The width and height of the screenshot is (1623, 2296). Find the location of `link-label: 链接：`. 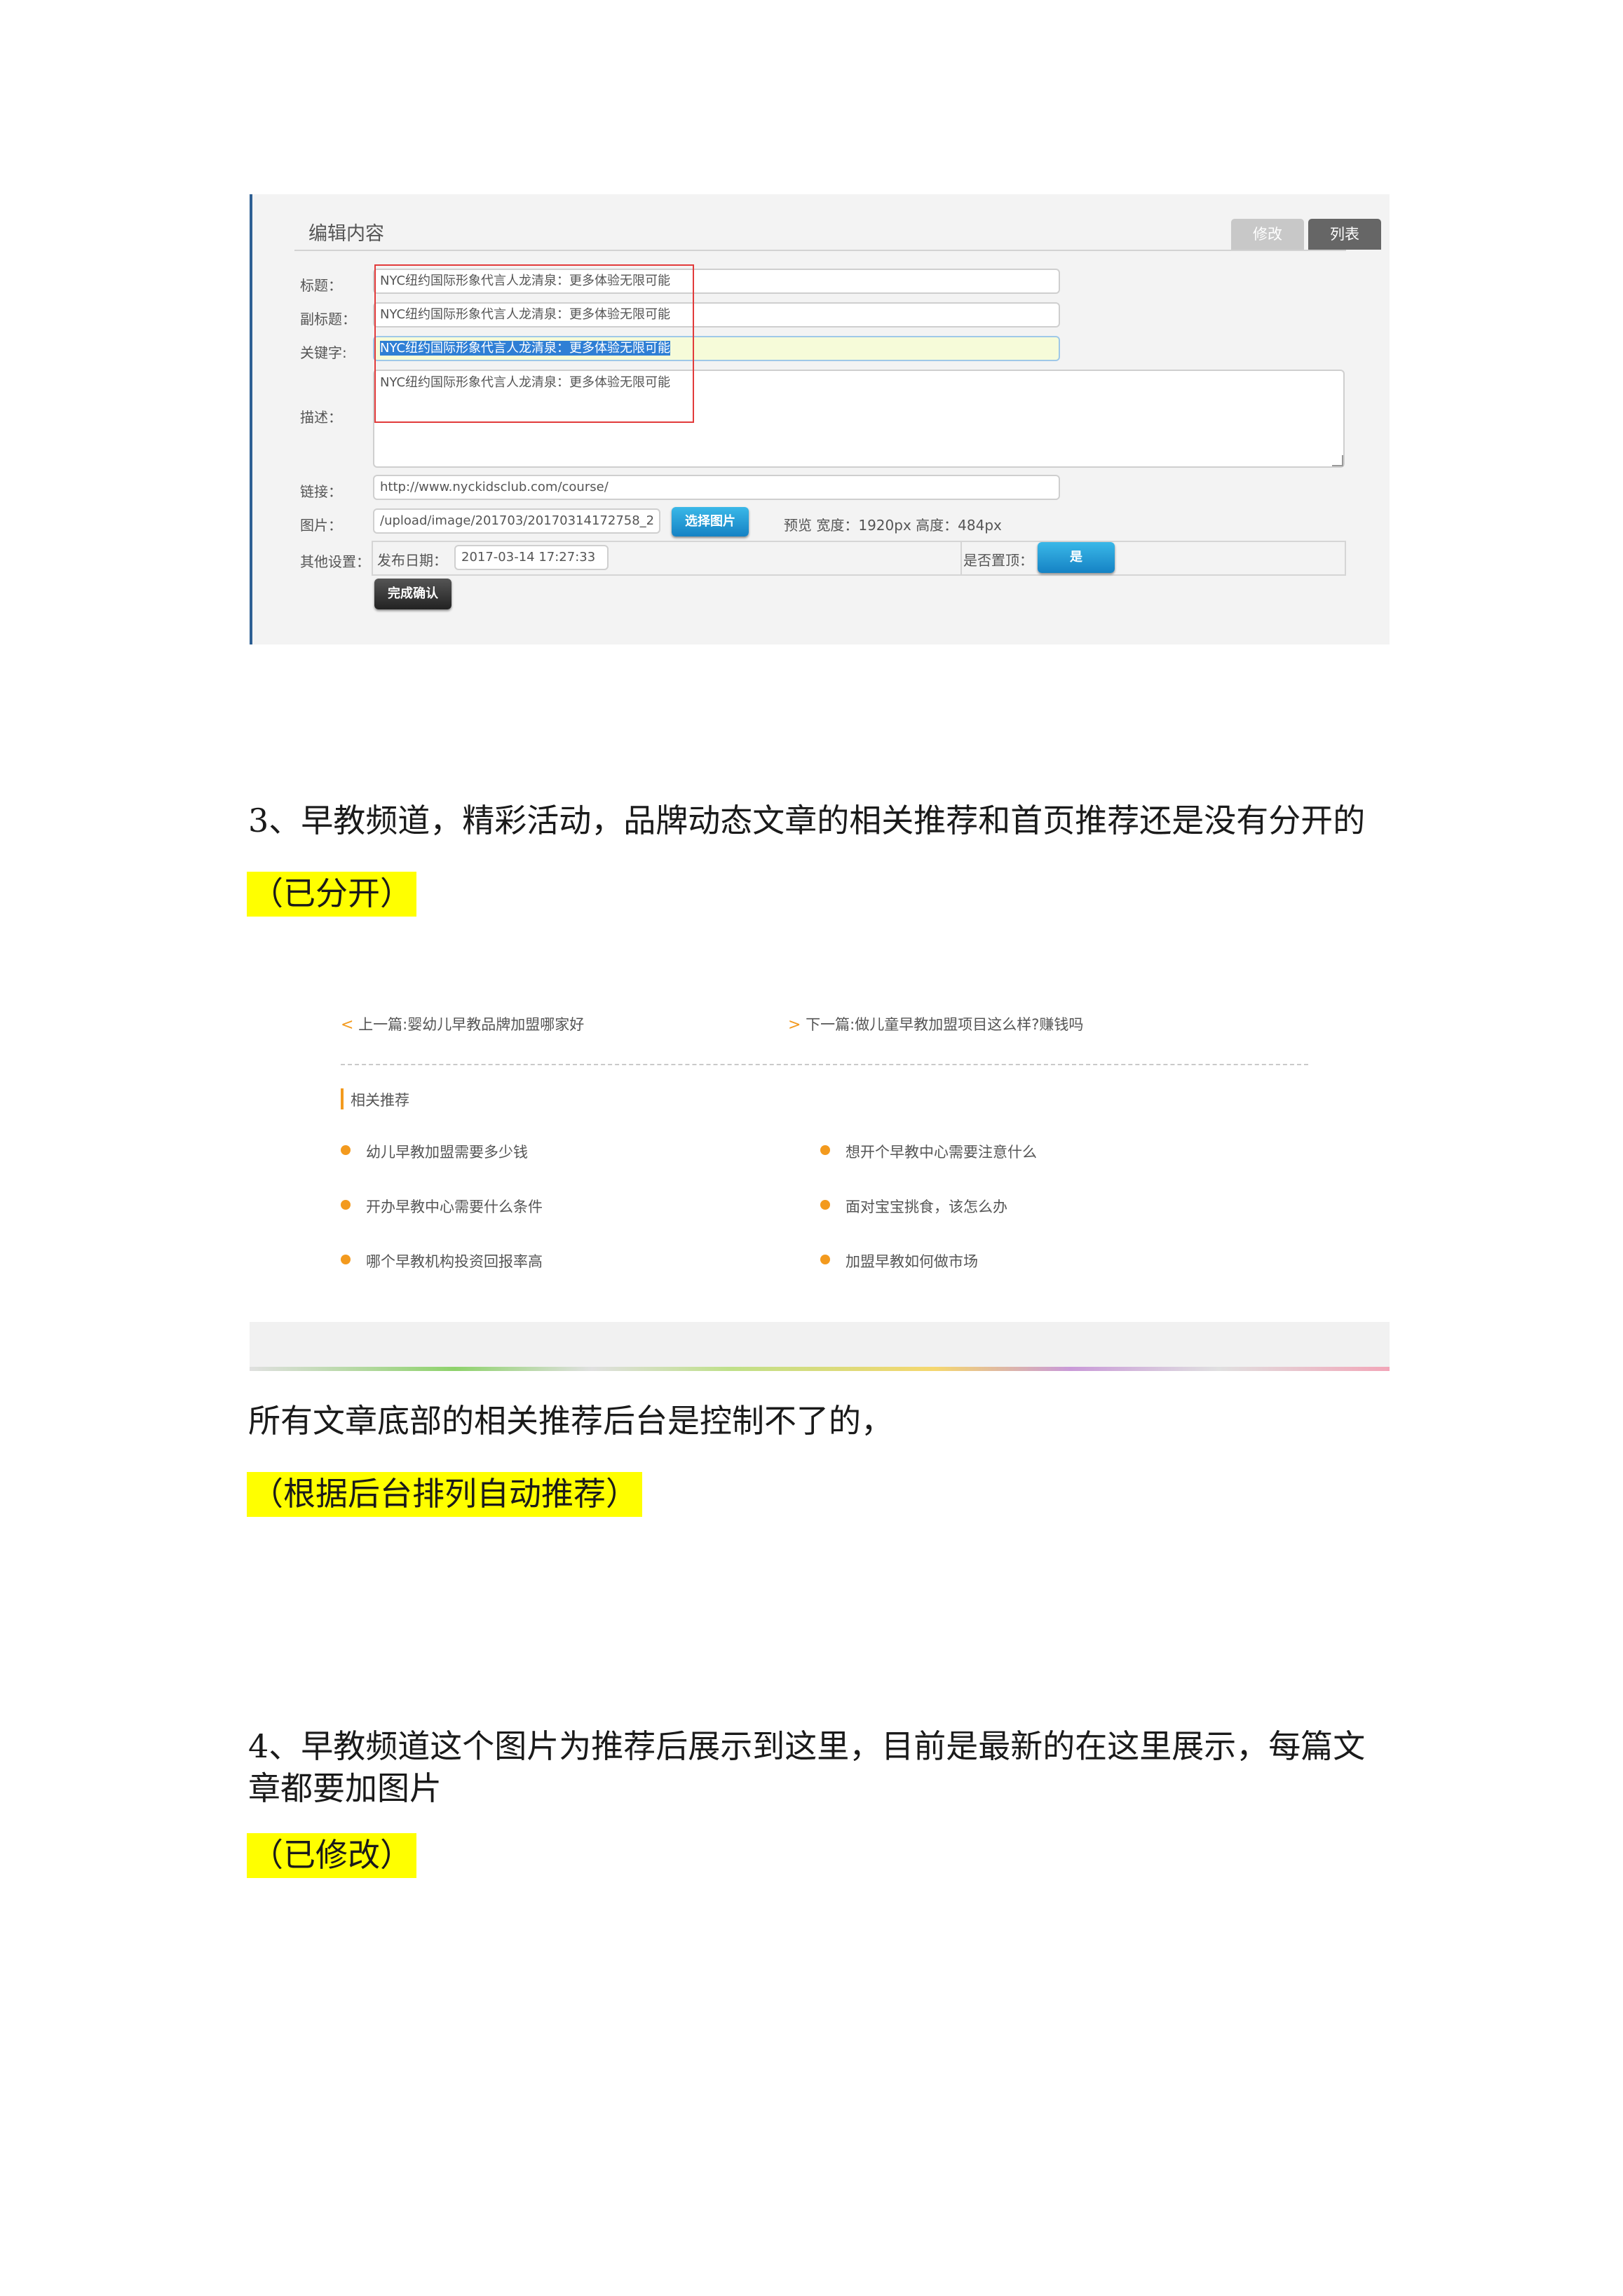

link-label: 链接： is located at coordinates (321, 491).